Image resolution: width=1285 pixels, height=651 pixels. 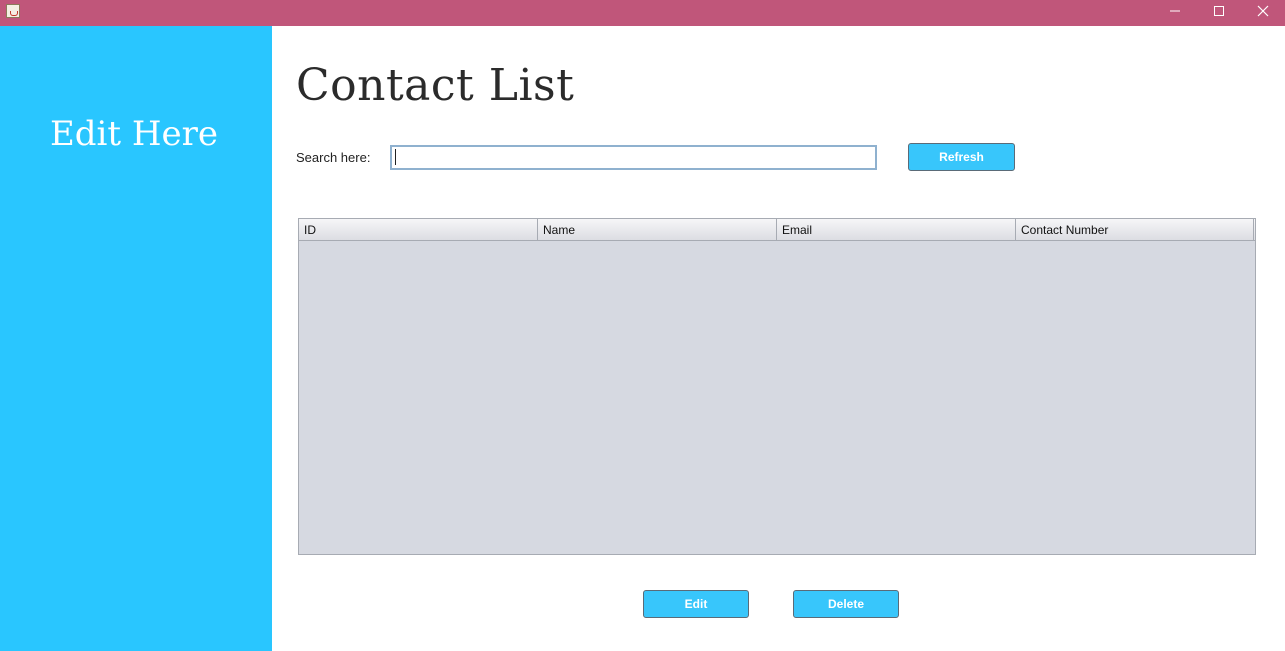 I want to click on java-cup-icon, so click(x=13, y=11).